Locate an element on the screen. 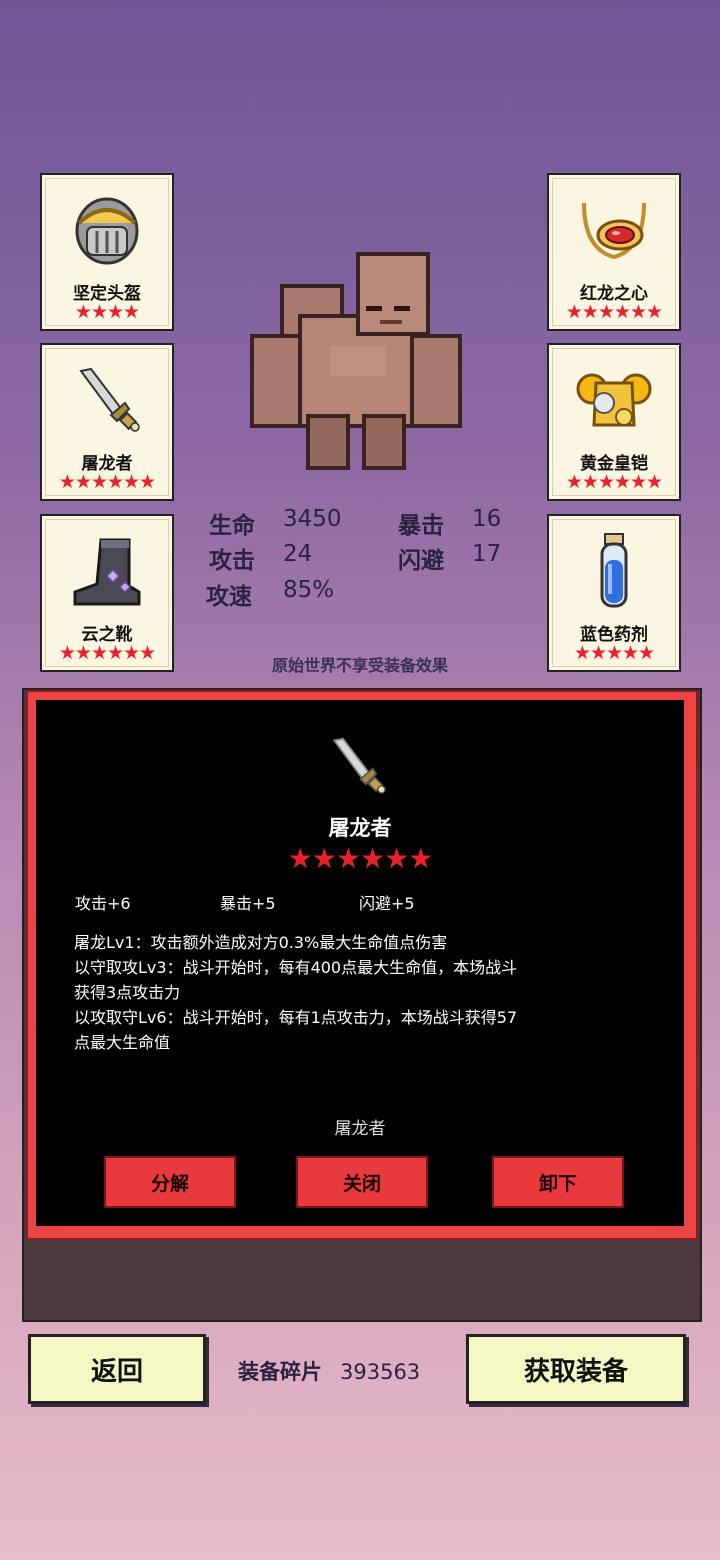  decompose-button: 分解 is located at coordinates (170, 1182).